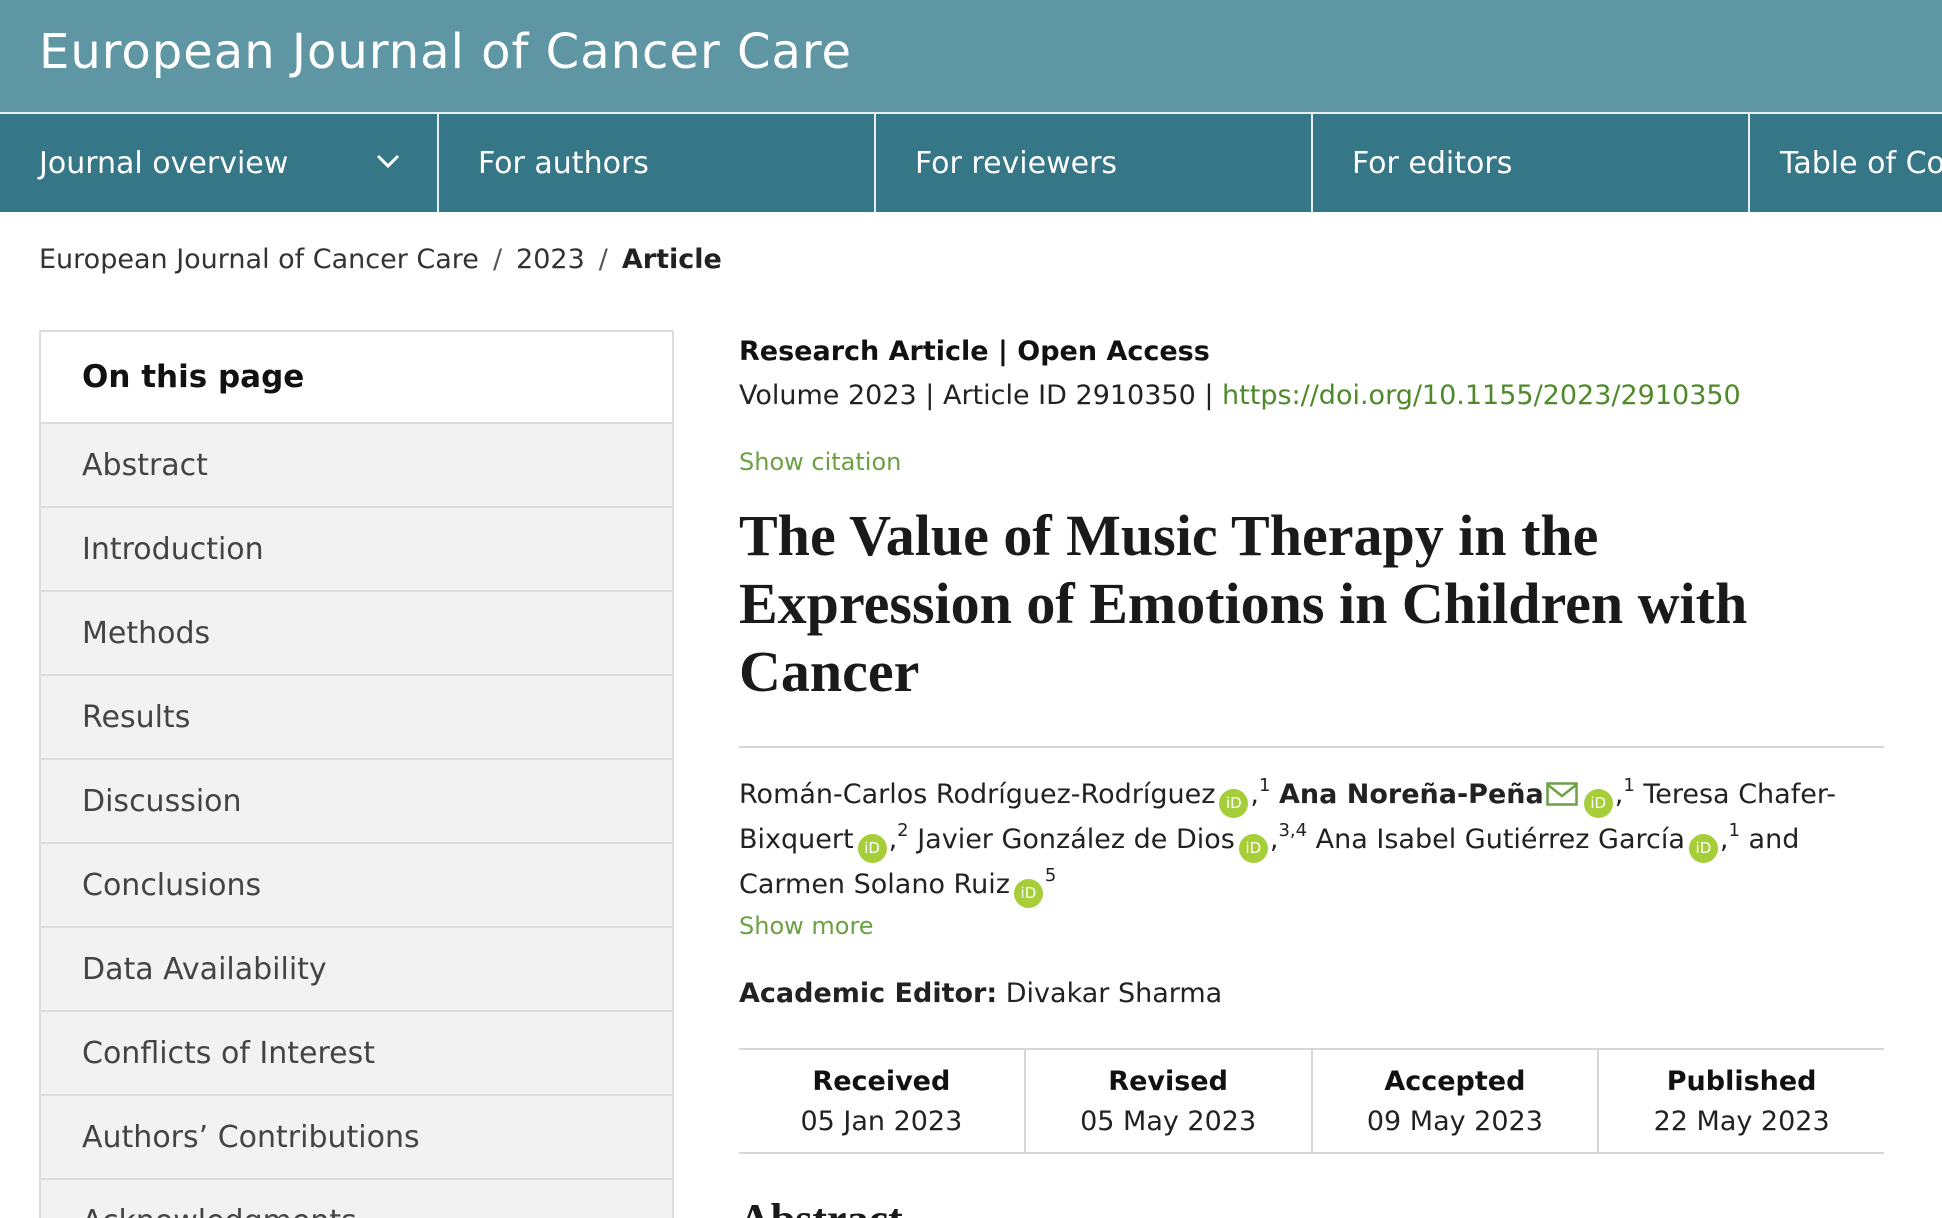 Image resolution: width=1942 pixels, height=1218 pixels. What do you see at coordinates (1741, 1101) in the screenshot?
I see `date-published: Published 22 May 2023` at bounding box center [1741, 1101].